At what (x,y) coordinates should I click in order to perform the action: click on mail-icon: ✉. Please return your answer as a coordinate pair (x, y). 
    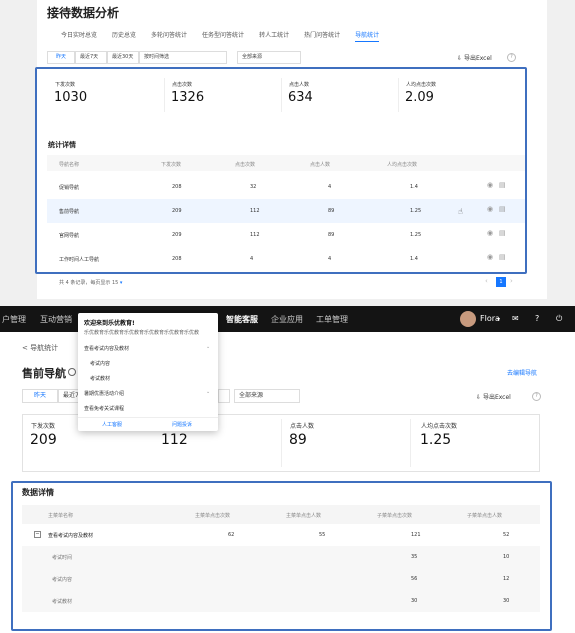
    Looking at the image, I should click on (515, 318).